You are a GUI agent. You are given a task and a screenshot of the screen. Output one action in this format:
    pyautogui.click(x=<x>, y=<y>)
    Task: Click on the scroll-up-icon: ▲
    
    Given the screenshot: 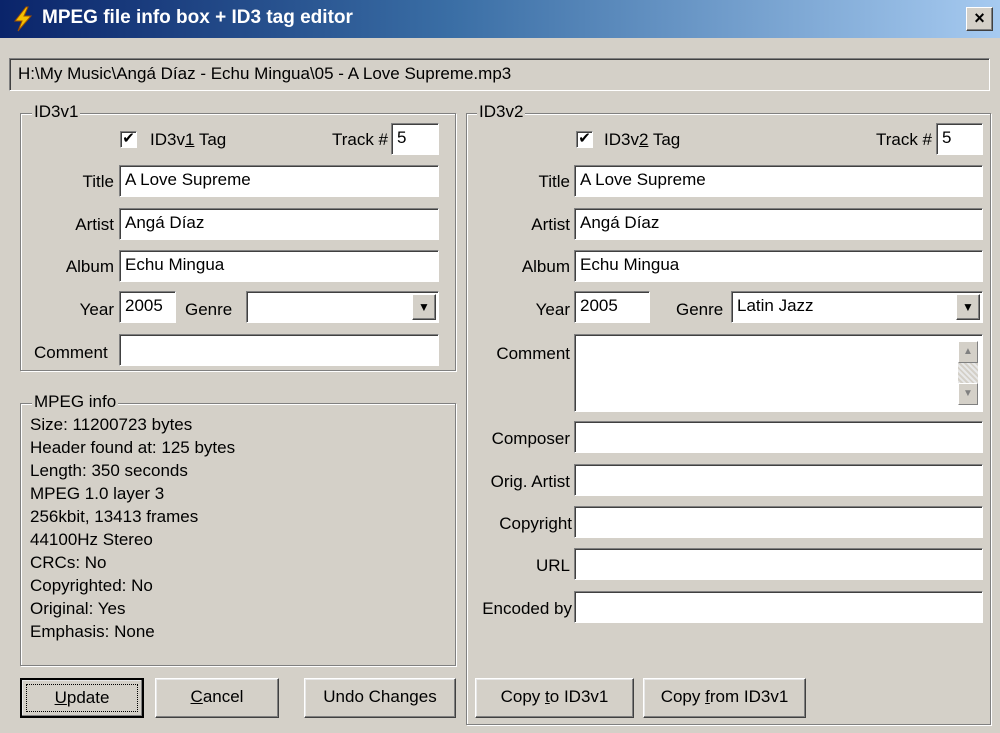 What is the action you would take?
    pyautogui.click(x=968, y=351)
    